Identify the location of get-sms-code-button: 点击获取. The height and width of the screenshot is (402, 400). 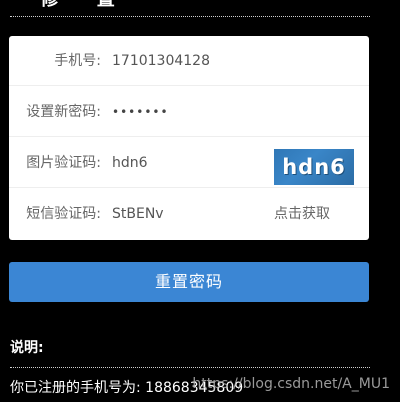
(302, 214).